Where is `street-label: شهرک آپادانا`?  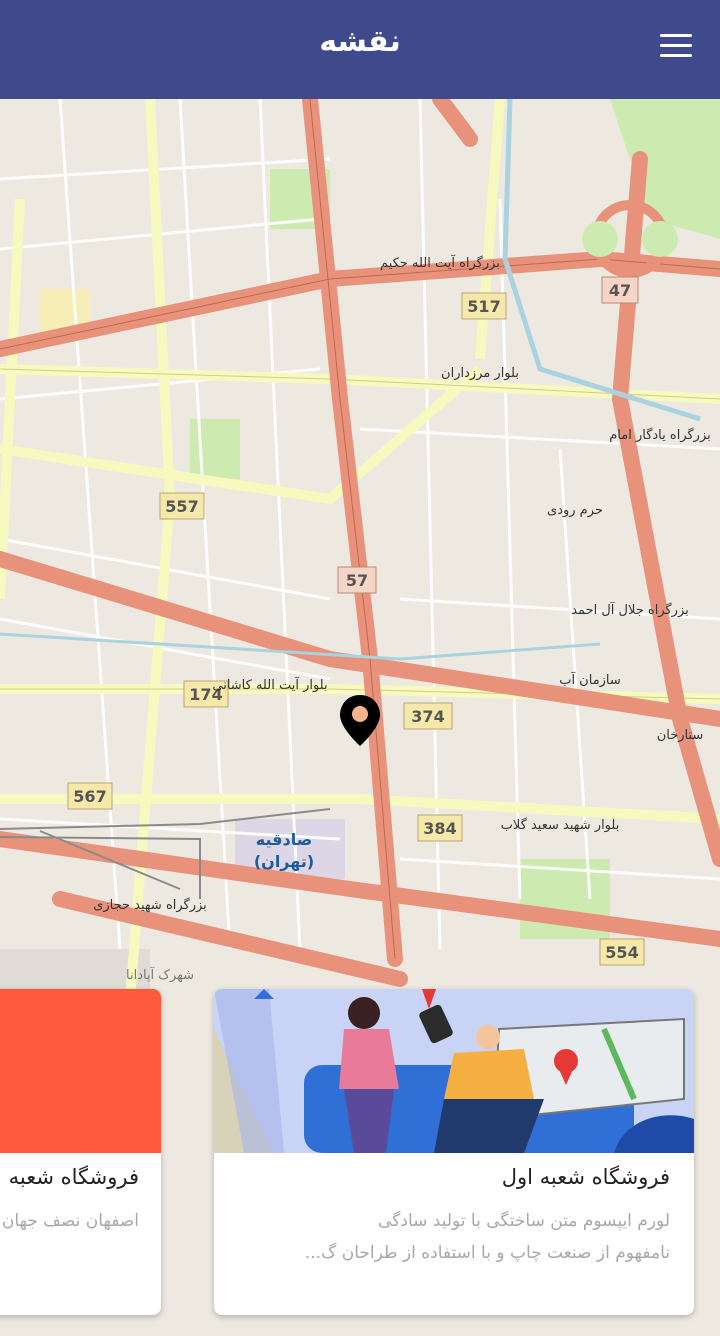 street-label: شهرک آپادانا is located at coordinates (160, 974).